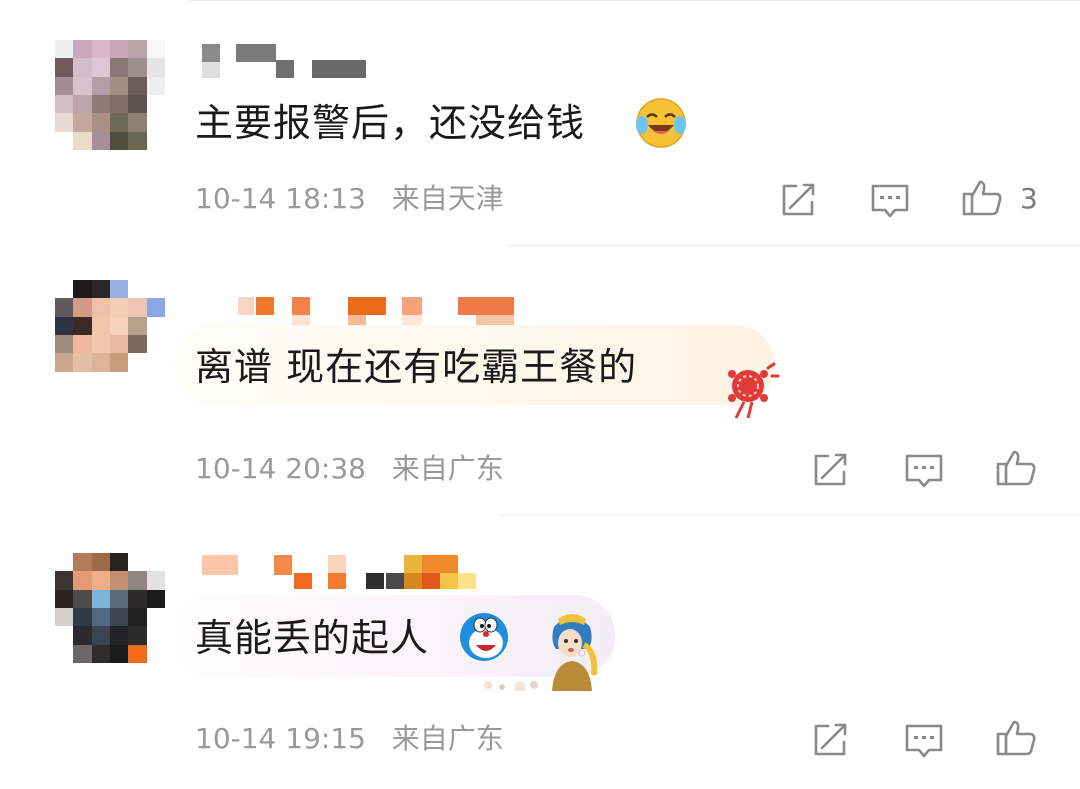  Describe the element at coordinates (312, 638) in the screenshot. I see `comment-text: 真能丢的起人` at that location.